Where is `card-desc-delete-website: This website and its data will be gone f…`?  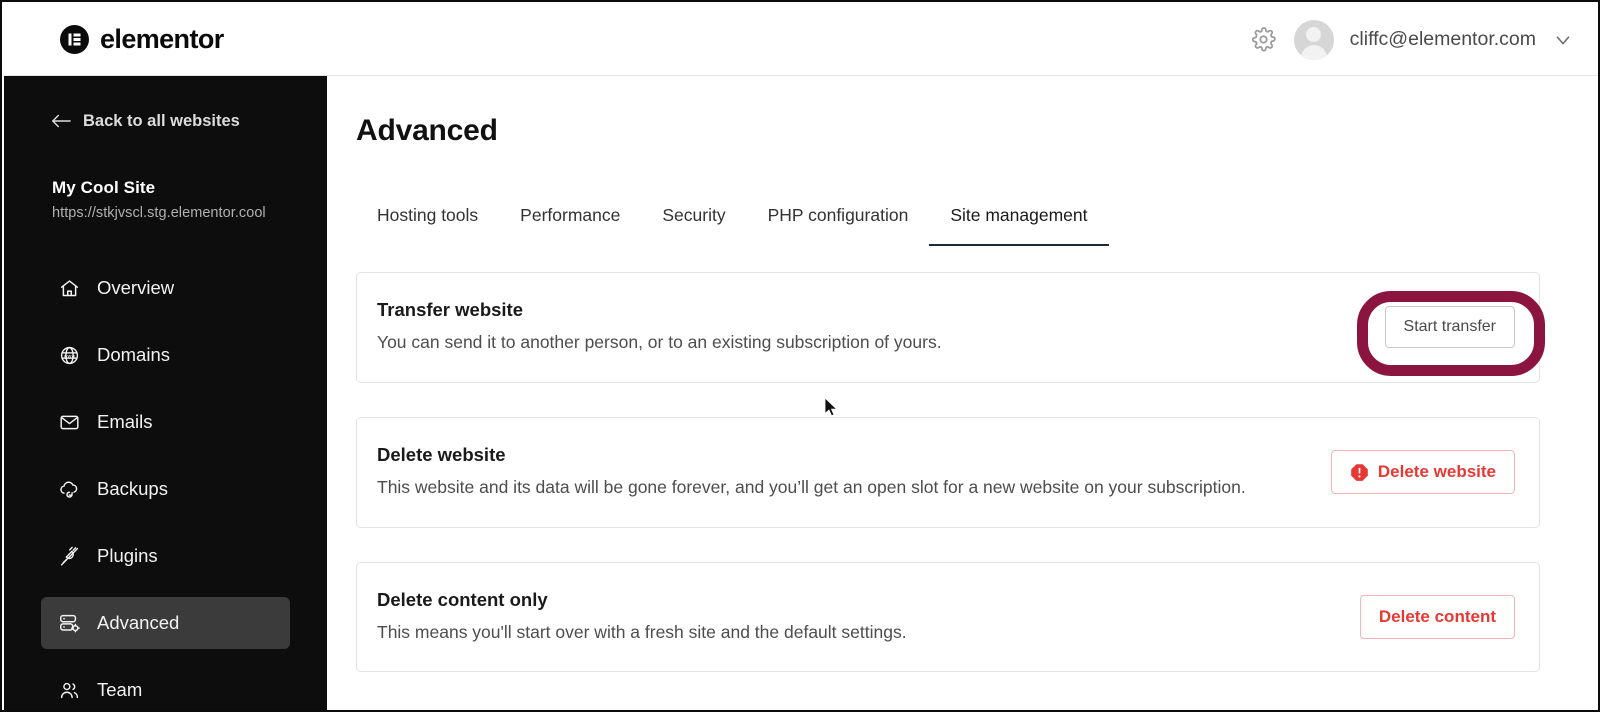
card-desc-delete-website: This website and its data will be gone f… is located at coordinates (811, 486).